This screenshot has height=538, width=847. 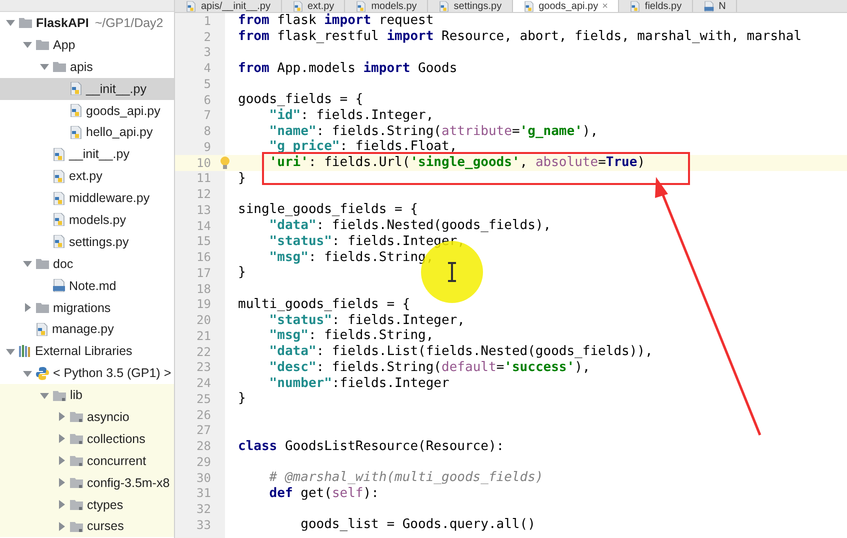 I want to click on code-line: "number":fields.Integer, so click(x=359, y=383).